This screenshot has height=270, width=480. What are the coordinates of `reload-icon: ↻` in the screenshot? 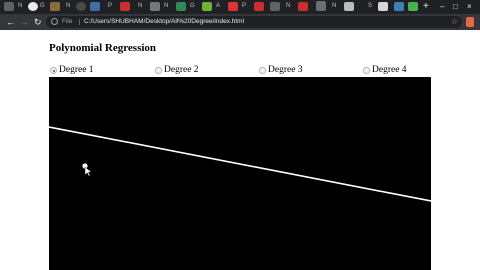 It's located at (38, 22).